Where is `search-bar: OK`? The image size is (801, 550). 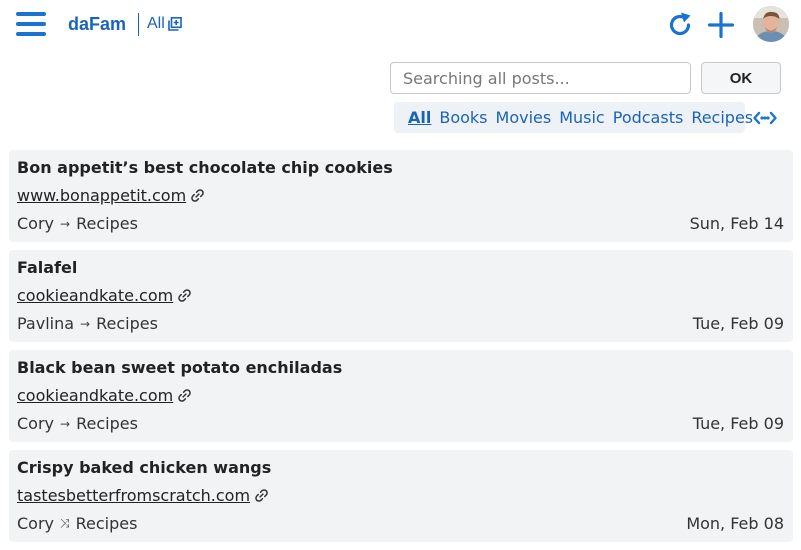 search-bar: OK is located at coordinates (586, 78).